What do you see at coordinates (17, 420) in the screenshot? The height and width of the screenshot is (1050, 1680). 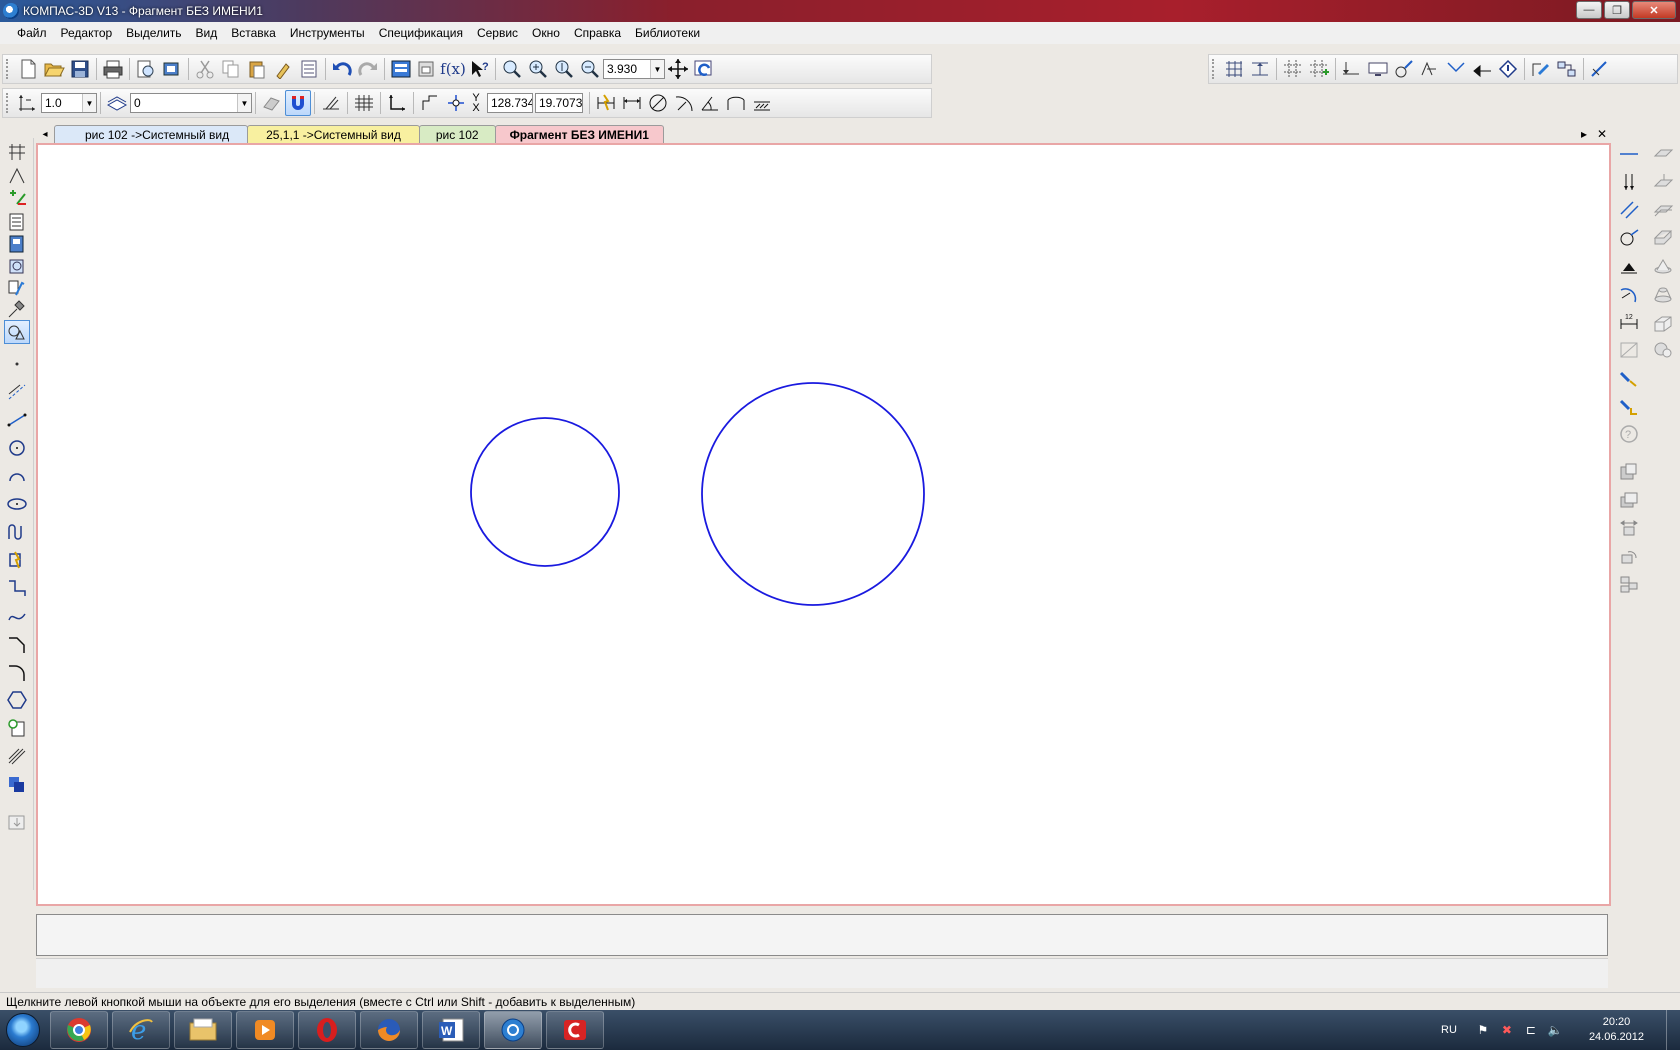 I see `segment-tool-icon` at bounding box center [17, 420].